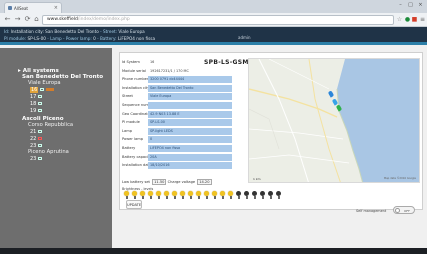  I want to click on field-label: Lamp, so click(127, 130).